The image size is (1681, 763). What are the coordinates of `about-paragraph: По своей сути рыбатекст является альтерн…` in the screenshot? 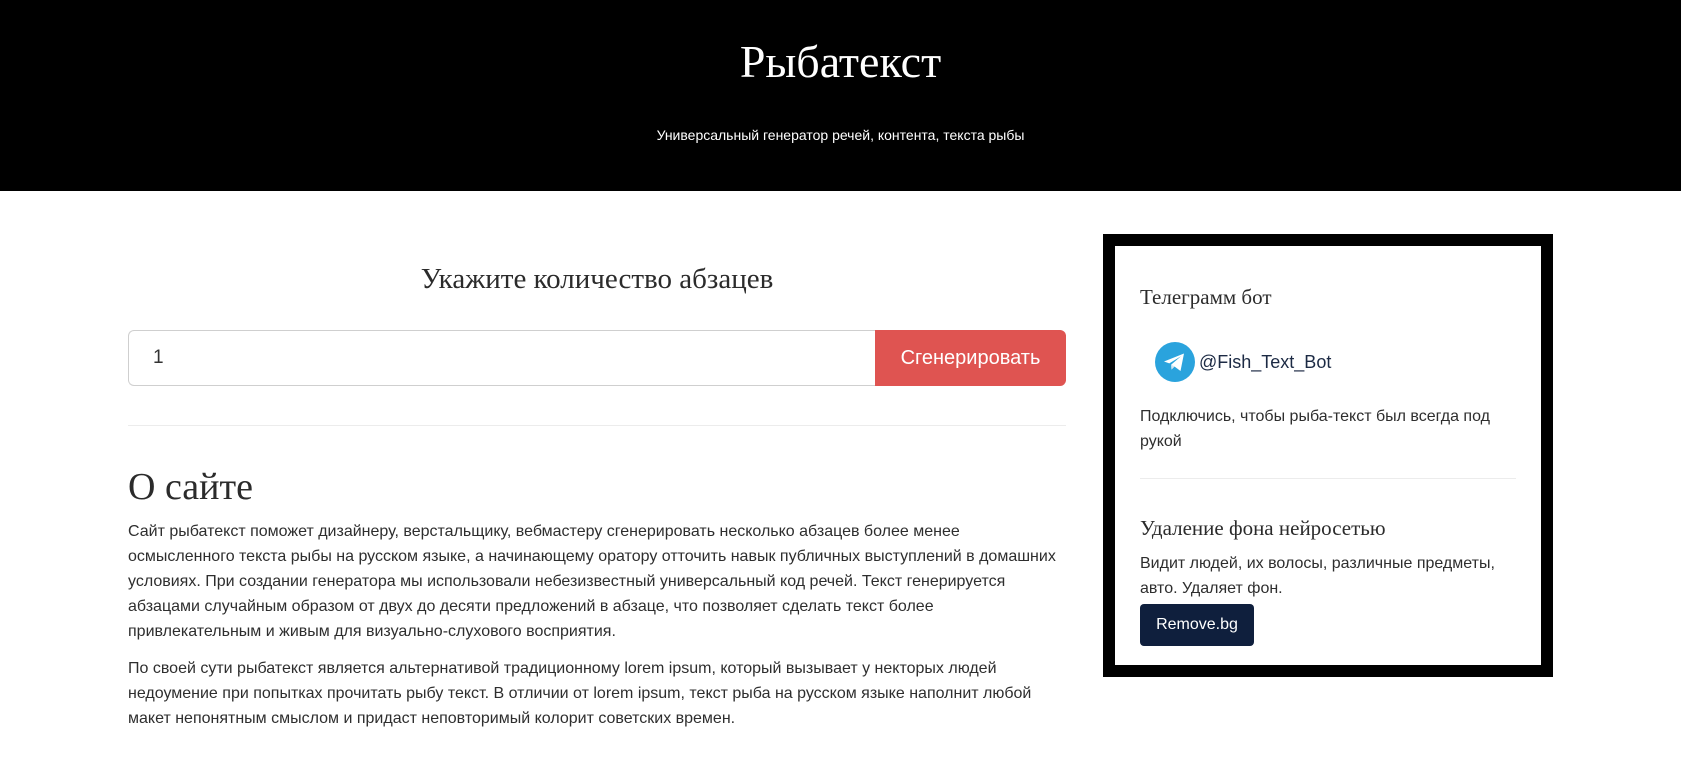 It's located at (580, 693).